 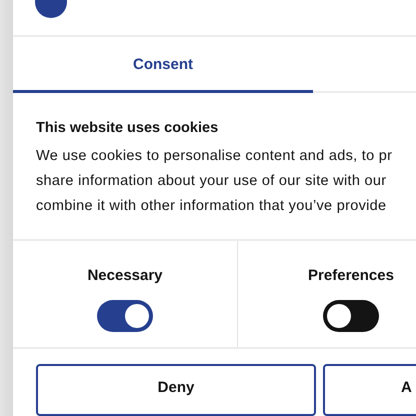 What do you see at coordinates (351, 275) in the screenshot?
I see `toggle-label: Preferences` at bounding box center [351, 275].